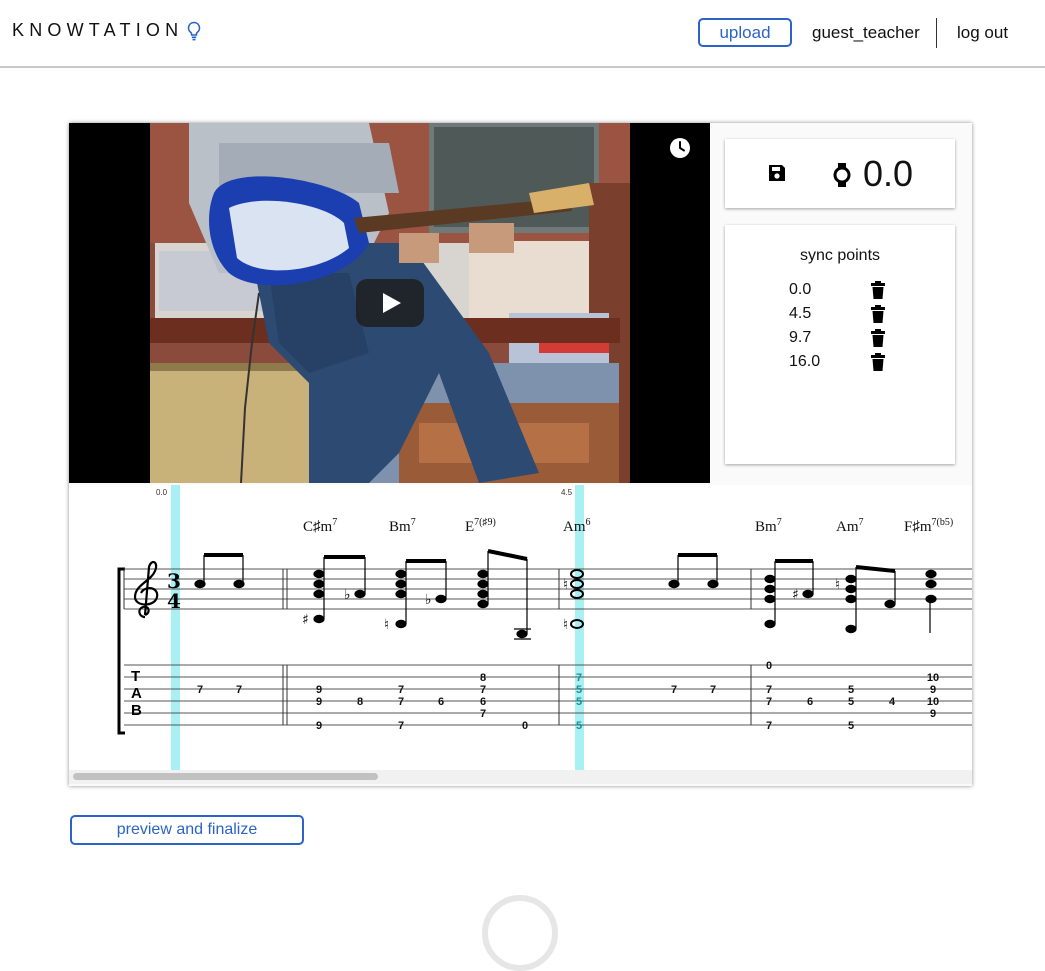 The height and width of the screenshot is (971, 1045). Describe the element at coordinates (175, 628) in the screenshot. I see `sync-marker` at that location.